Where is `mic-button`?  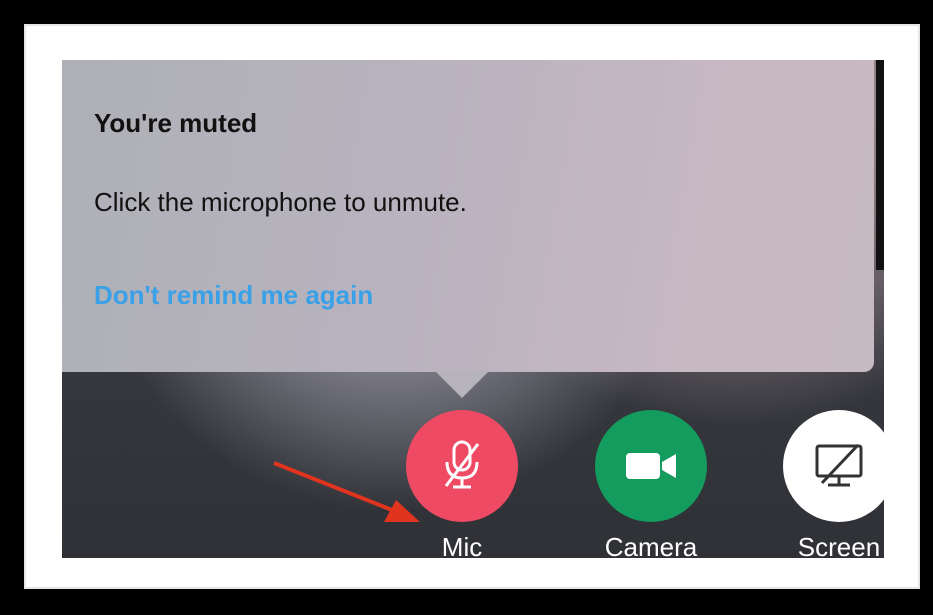 mic-button is located at coordinates (462, 466).